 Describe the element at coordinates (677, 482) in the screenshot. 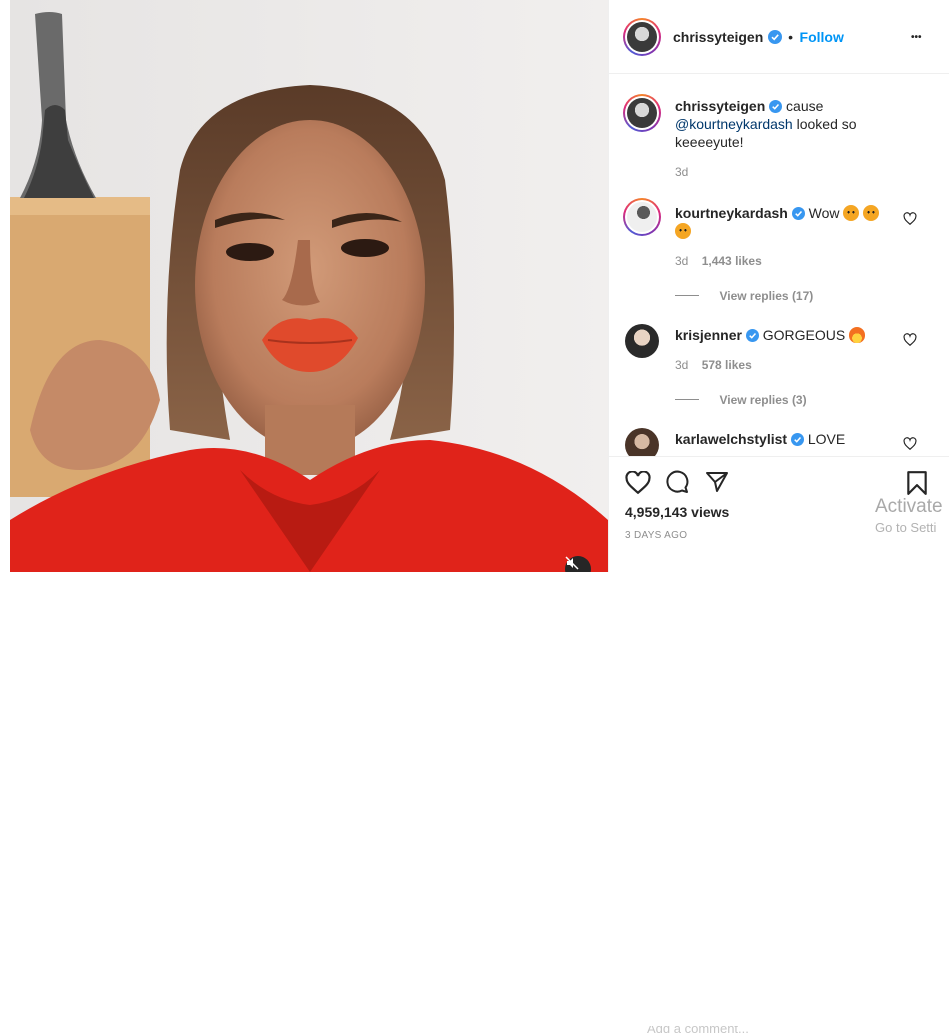

I see `comment-icon` at that location.